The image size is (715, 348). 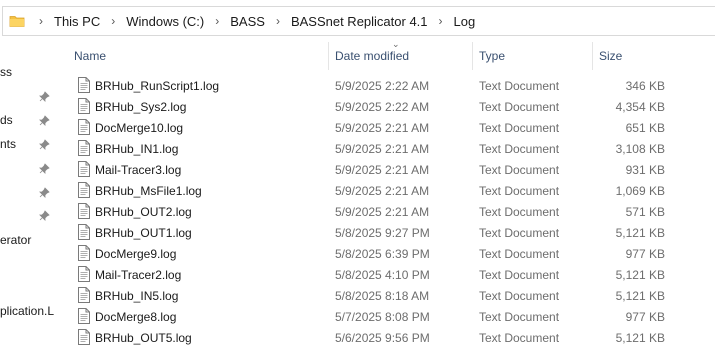 What do you see at coordinates (90, 56) in the screenshot?
I see `column-header-name: Name` at bounding box center [90, 56].